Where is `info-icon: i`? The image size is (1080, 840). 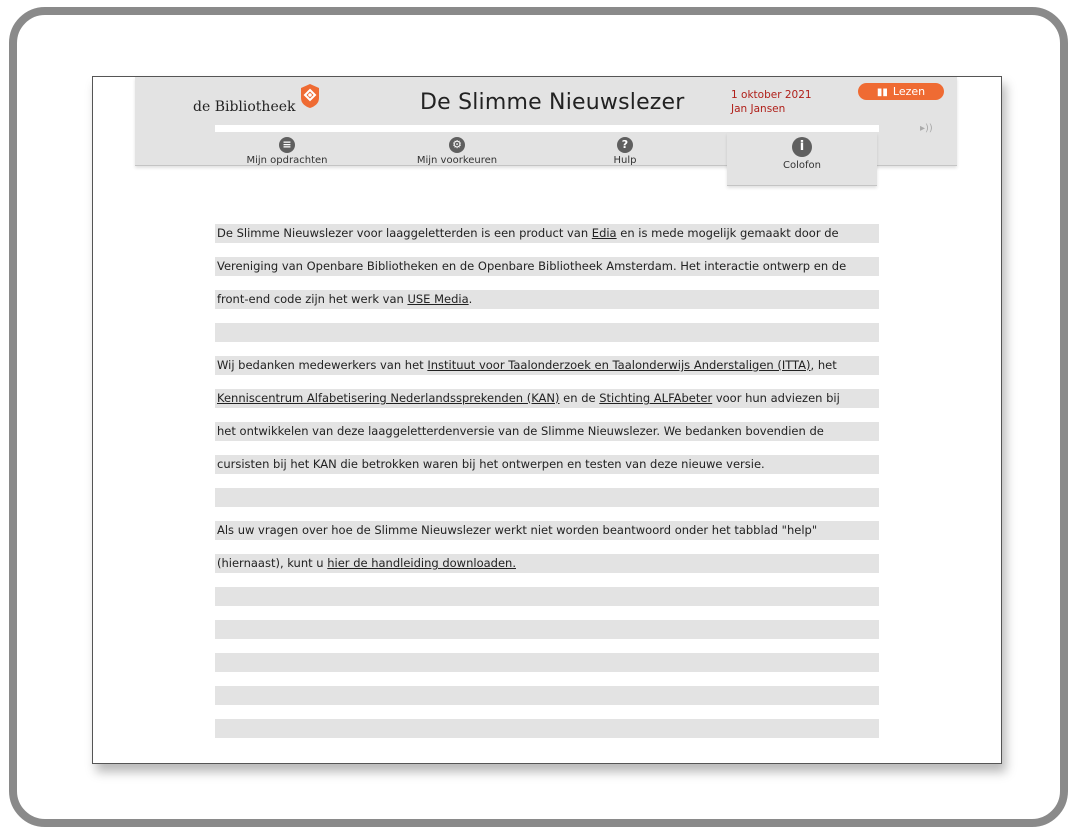 info-icon: i is located at coordinates (802, 147).